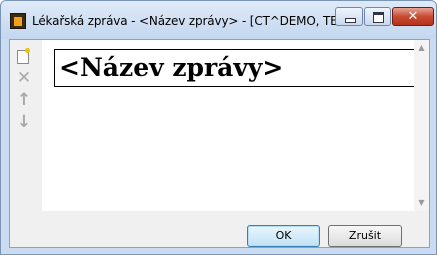 Image resolution: width=437 pixels, height=255 pixels. I want to click on app-icon, so click(18, 21).